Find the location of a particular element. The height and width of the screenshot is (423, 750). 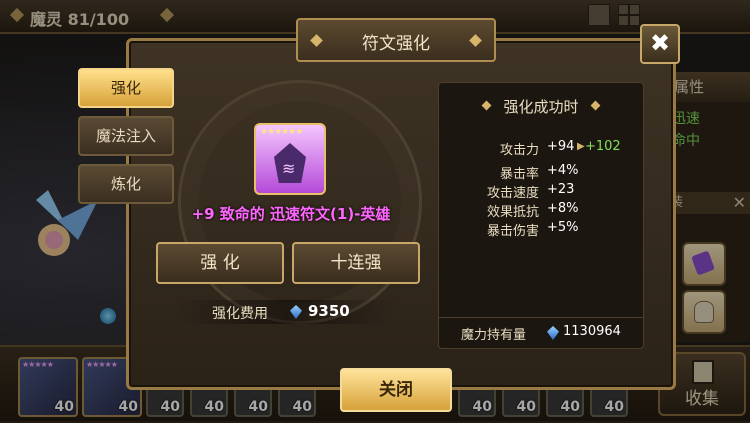

main-stat-label: 攻击力 is located at coordinates (519, 150).